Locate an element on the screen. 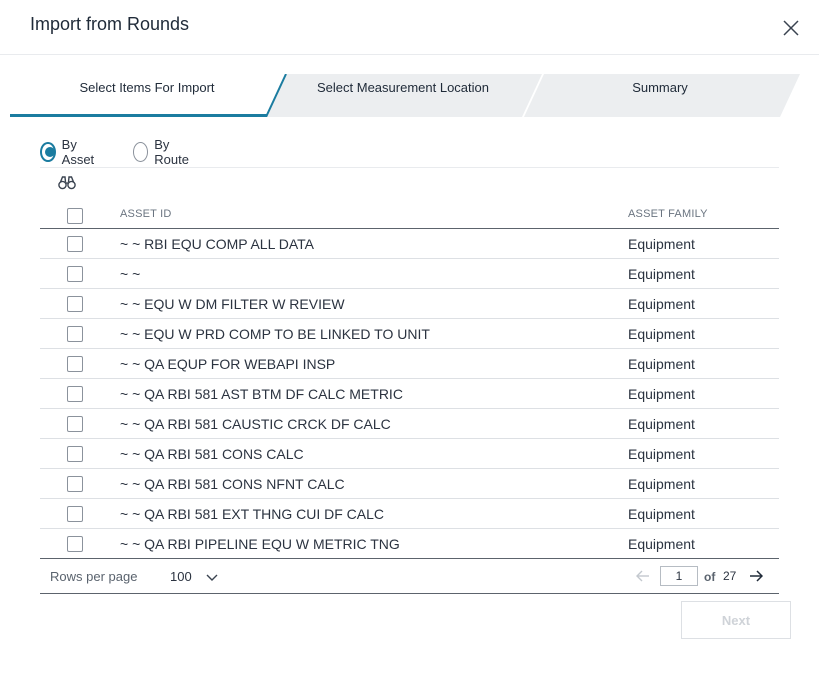  asset-id-cell: ~ ~ QA RBI 581 CAUSTIC CRCK DF CALC is located at coordinates (255, 424).